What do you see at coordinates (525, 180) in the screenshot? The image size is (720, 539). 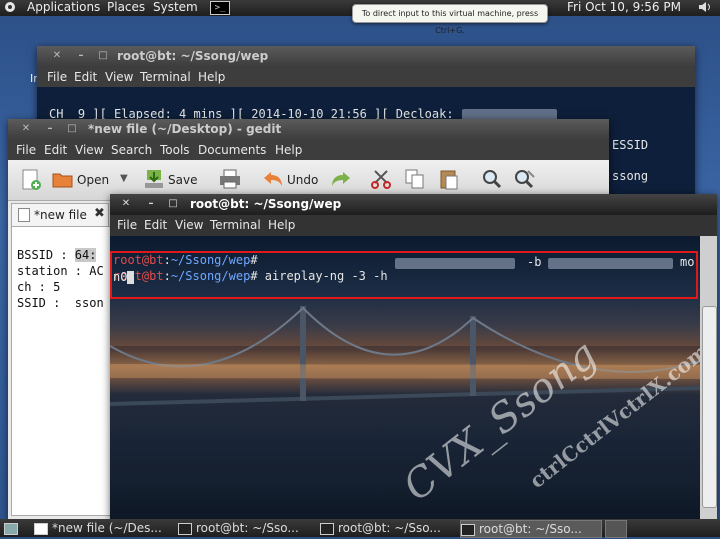 I see `find-replace-icon` at bounding box center [525, 180].